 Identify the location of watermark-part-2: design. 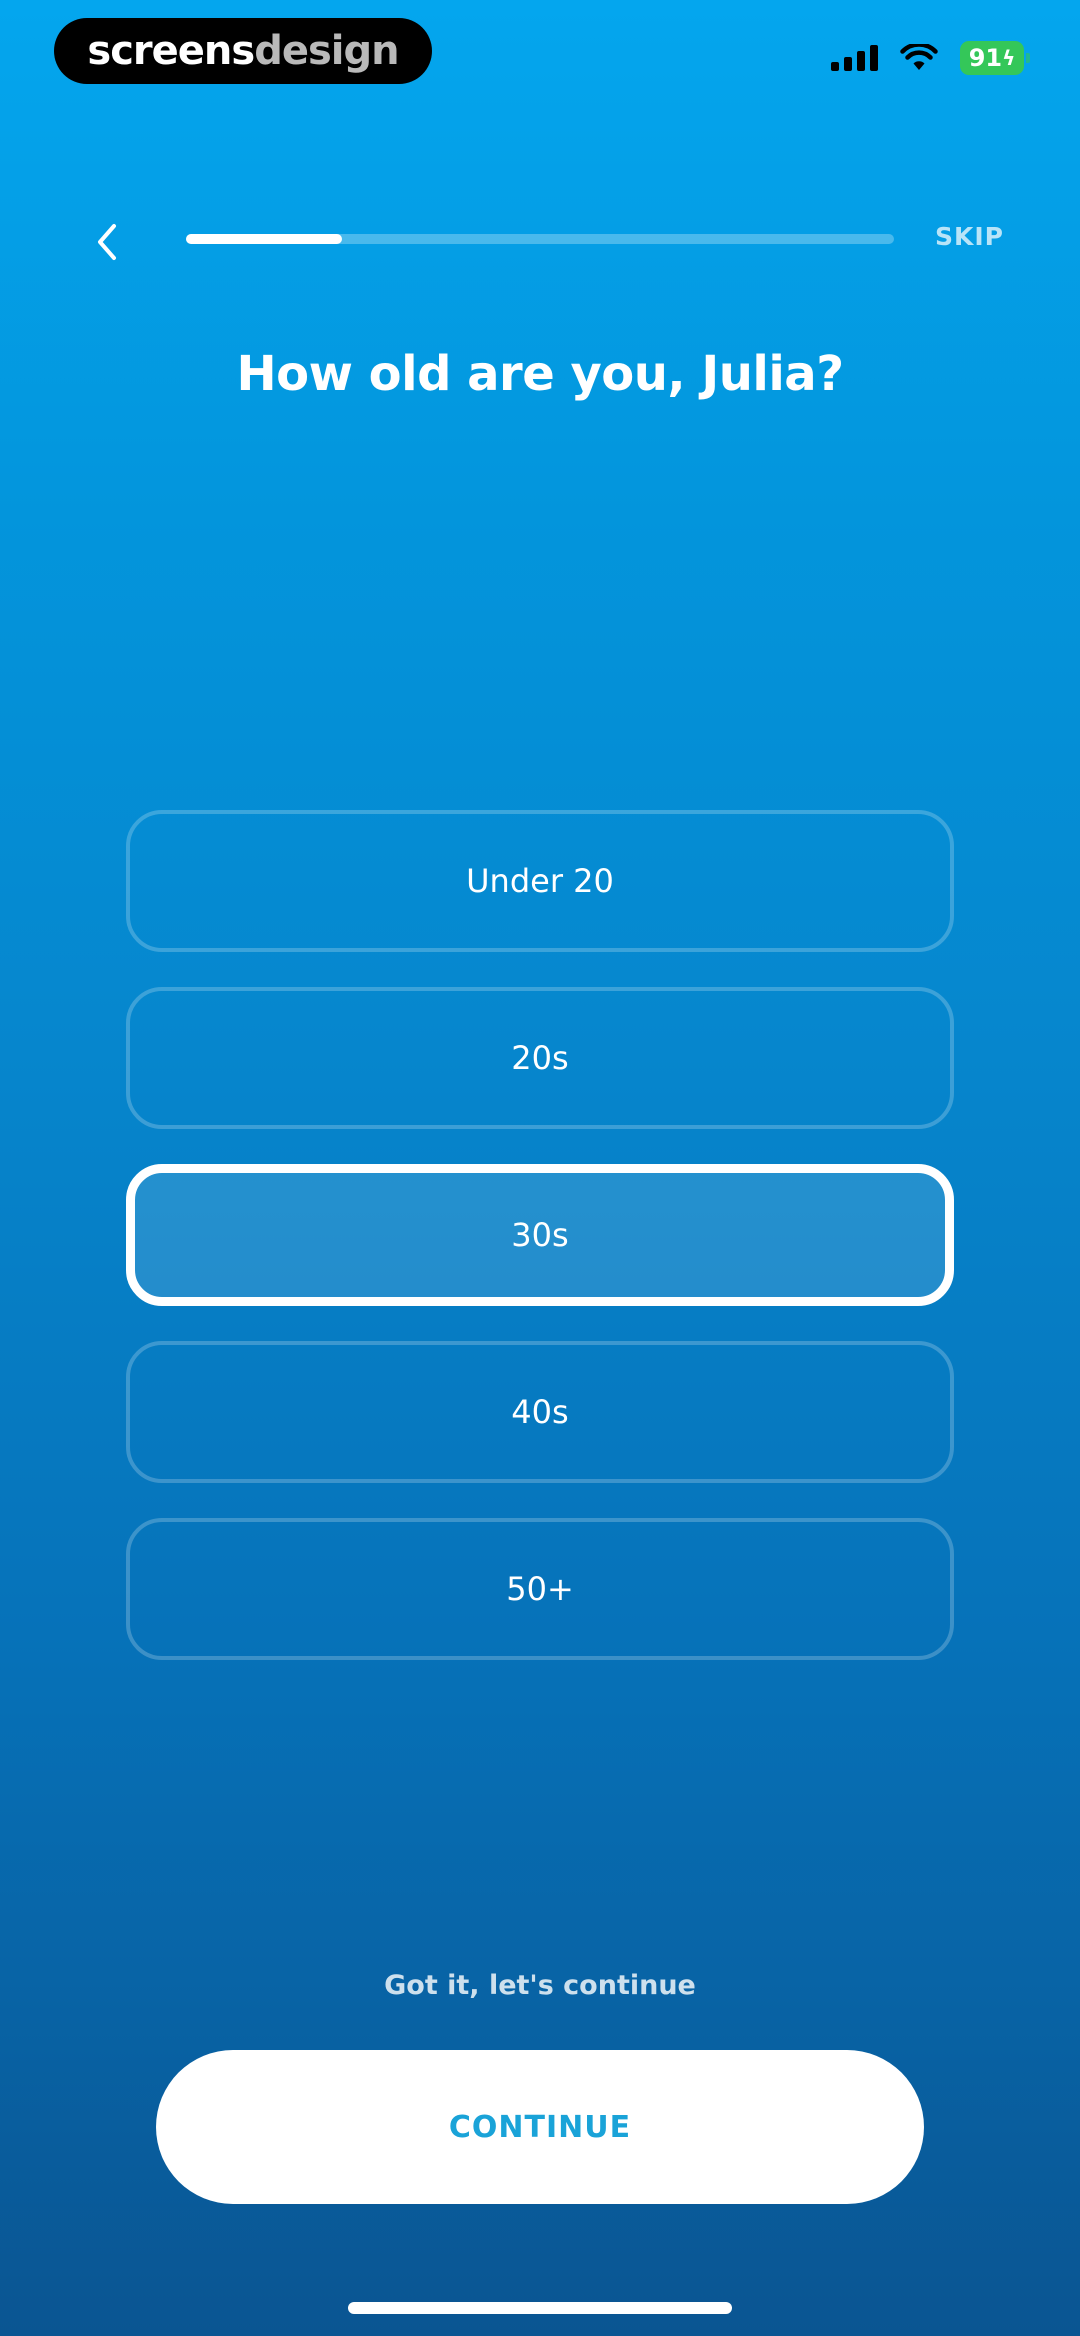
(326, 51).